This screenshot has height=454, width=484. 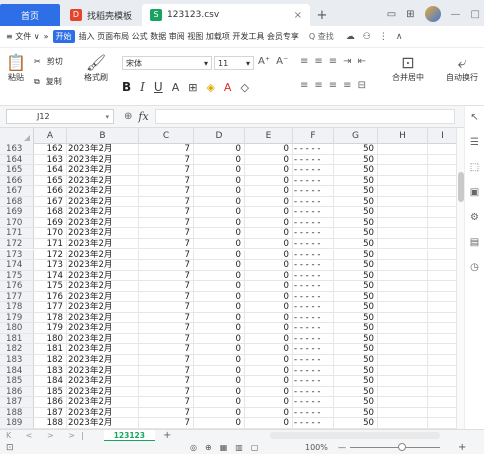 I want to click on zoom-slider-knob, so click(x=402, y=447).